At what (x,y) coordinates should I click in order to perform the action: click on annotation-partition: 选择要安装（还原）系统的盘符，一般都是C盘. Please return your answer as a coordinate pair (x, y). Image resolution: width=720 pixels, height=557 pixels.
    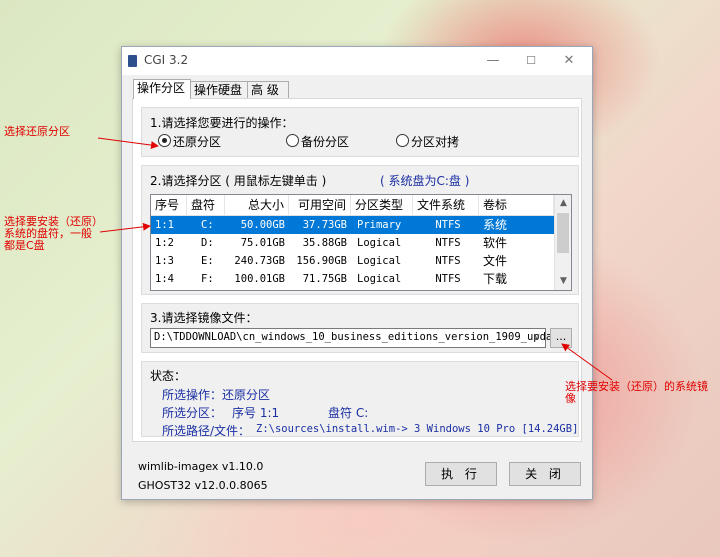
    Looking at the image, I should click on (51, 233).